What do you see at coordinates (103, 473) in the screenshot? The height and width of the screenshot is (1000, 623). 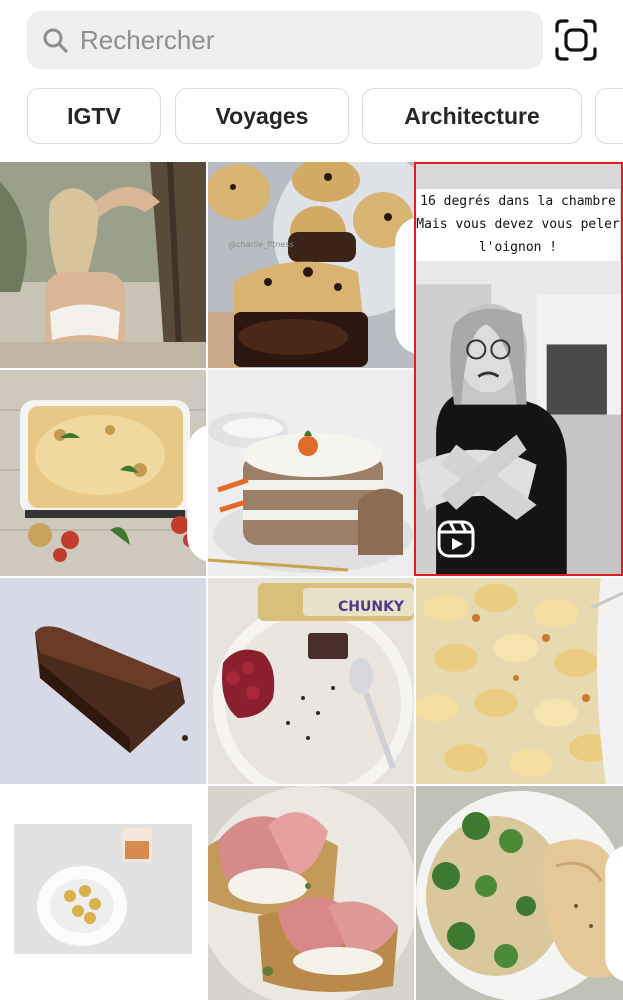 I see `photo-gratin-dish` at bounding box center [103, 473].